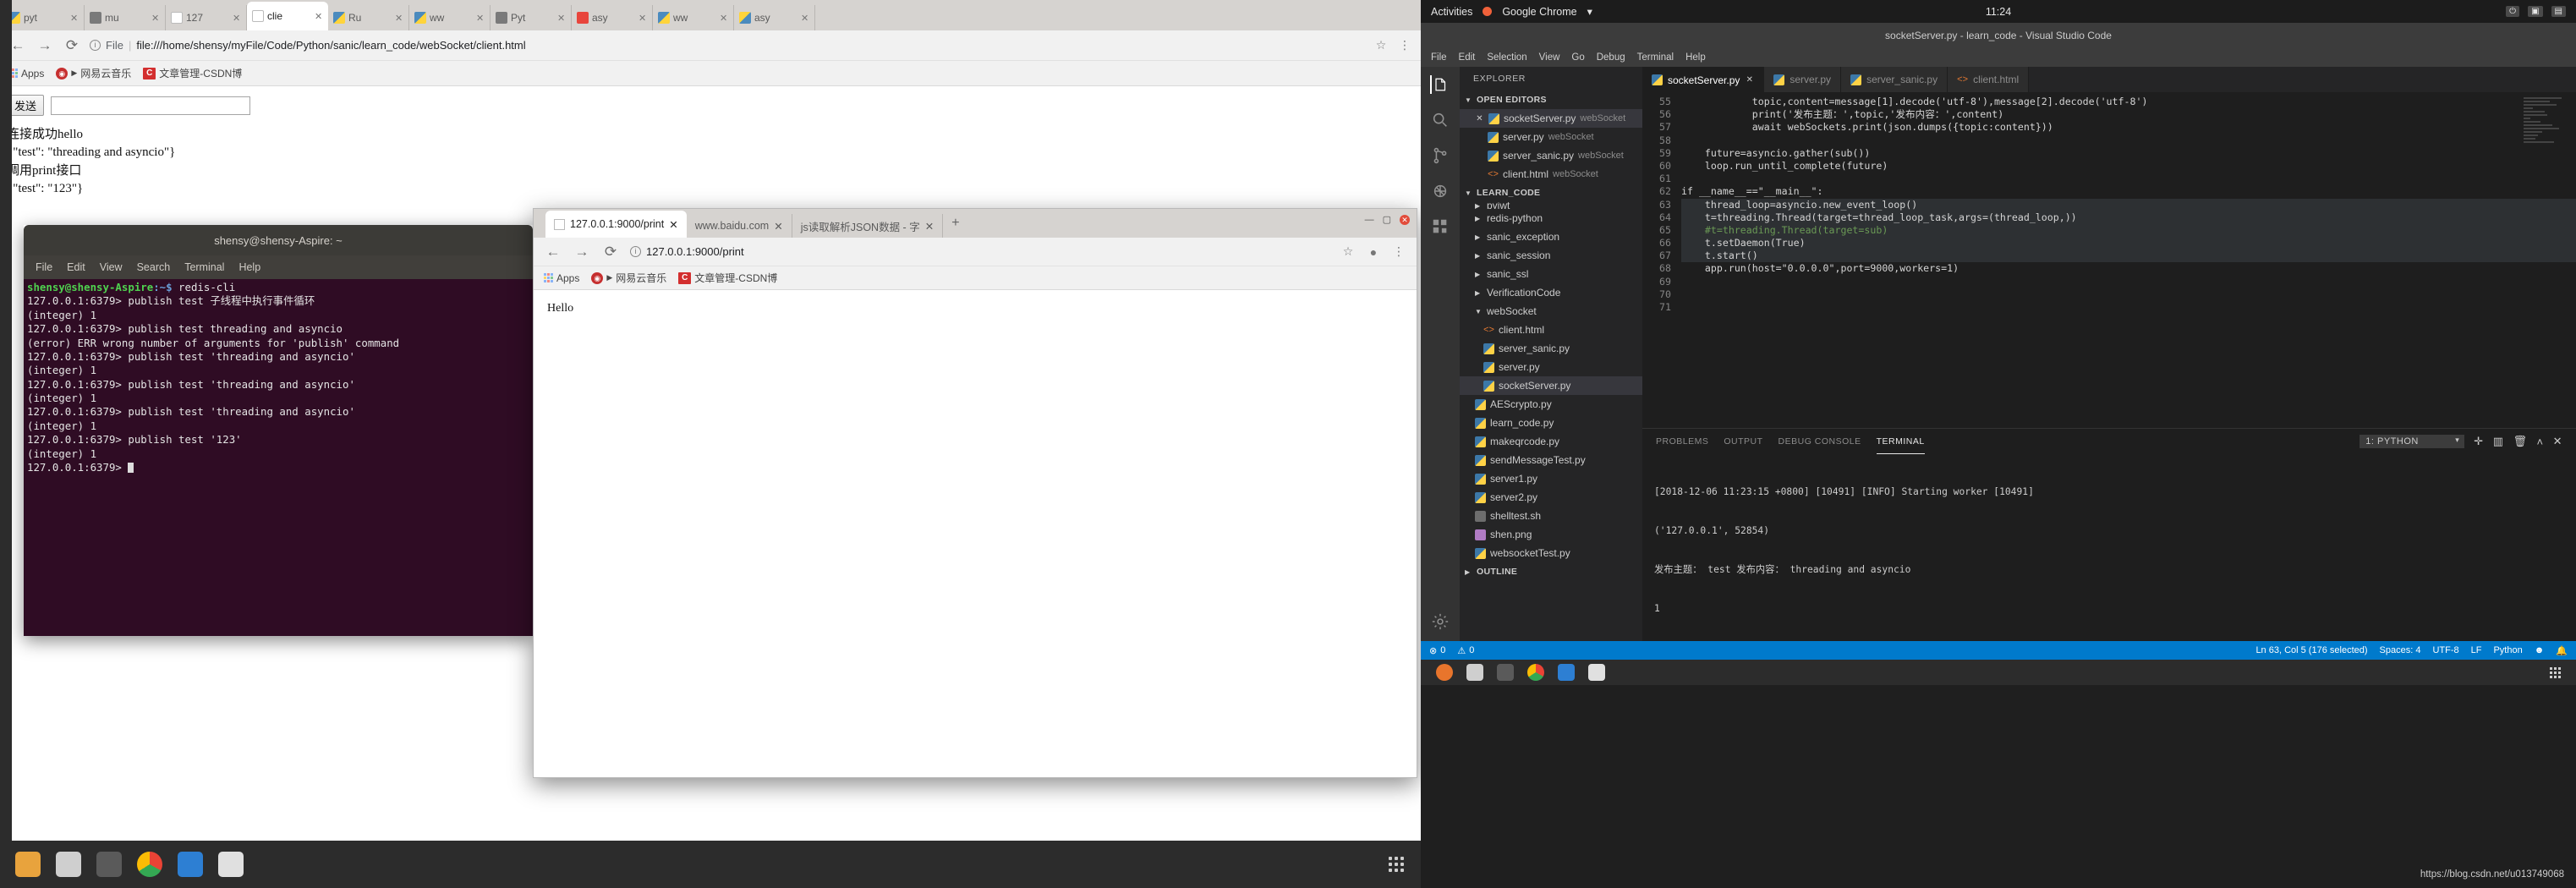  Describe the element at coordinates (739, 226) in the screenshot. I see `browser-tab: www.baidu.com ✕` at that location.